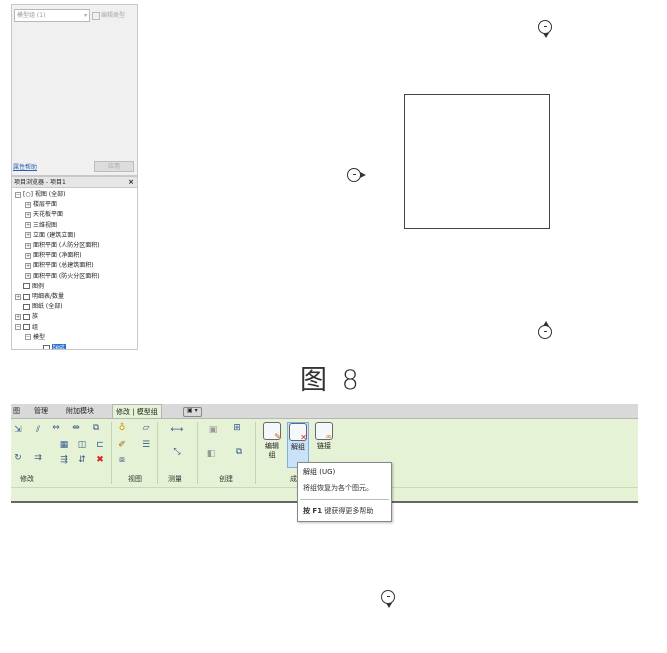  Describe the element at coordinates (74, 182) in the screenshot. I see `project-browser-header: 项目浏览器 - 项目1 ×` at that location.